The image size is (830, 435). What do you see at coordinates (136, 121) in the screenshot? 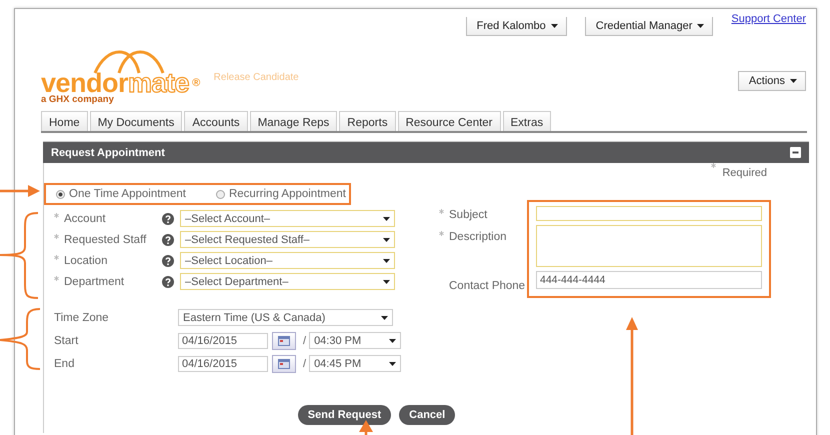
I see `nav-tab: My Documents` at bounding box center [136, 121].